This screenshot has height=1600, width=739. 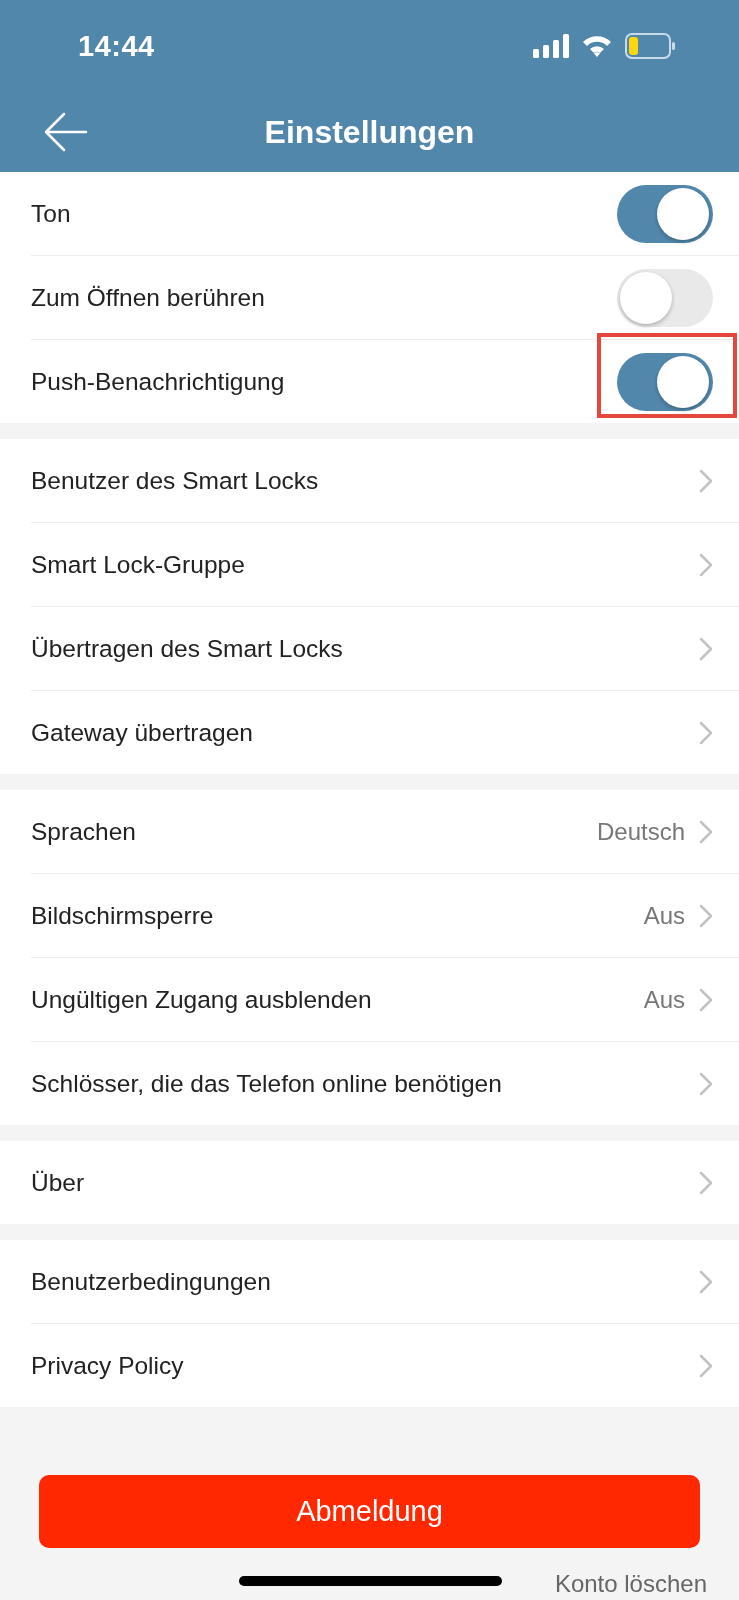 I want to click on battery-icon, so click(x=650, y=46).